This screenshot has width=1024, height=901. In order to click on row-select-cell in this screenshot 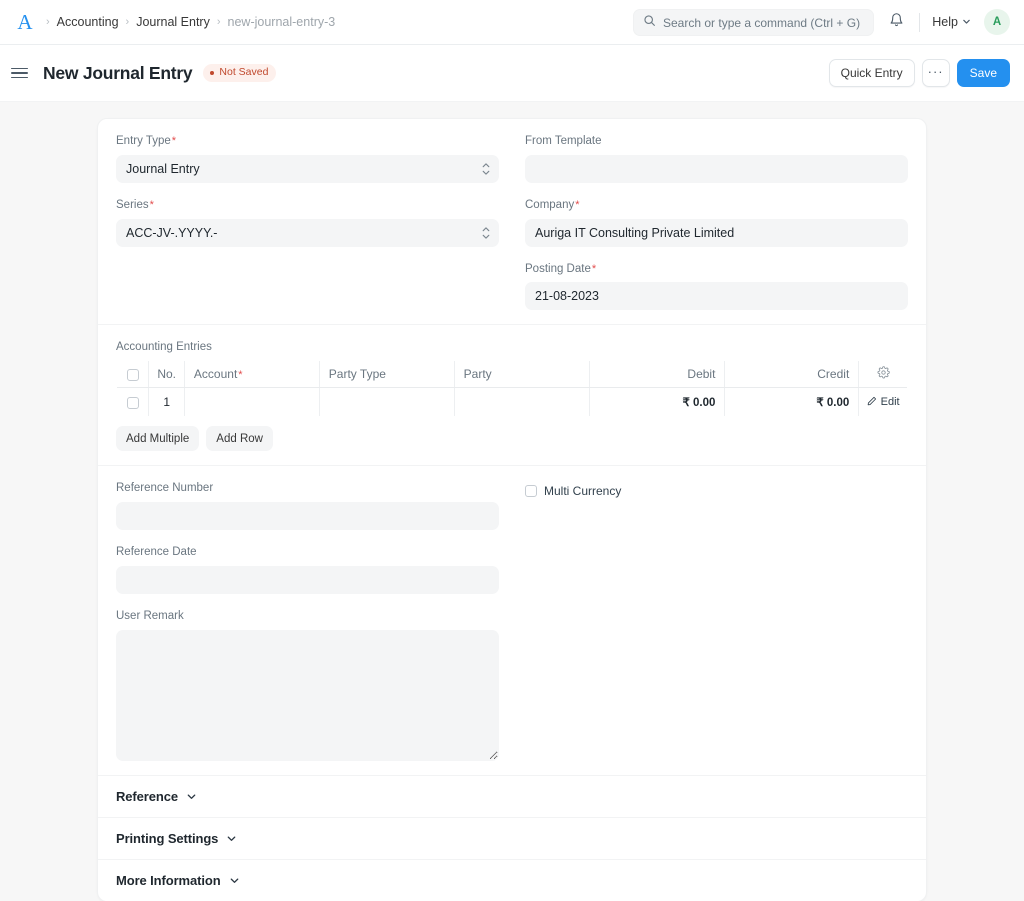, I will do `click(133, 402)`.